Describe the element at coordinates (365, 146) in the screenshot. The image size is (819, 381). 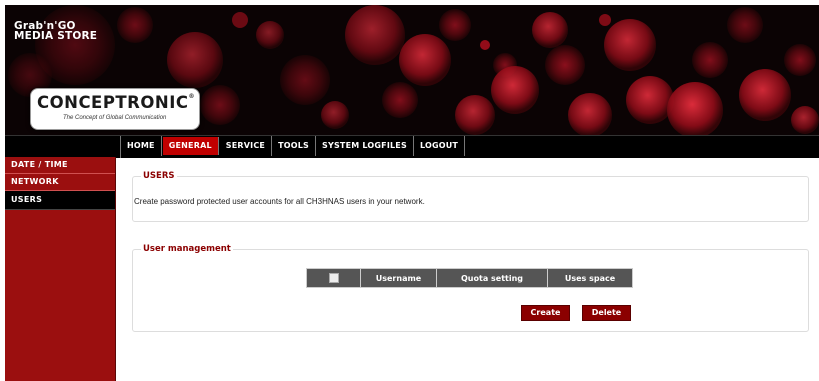
I see `nav-system-logfiles: SYSTEM LOGFILES` at that location.